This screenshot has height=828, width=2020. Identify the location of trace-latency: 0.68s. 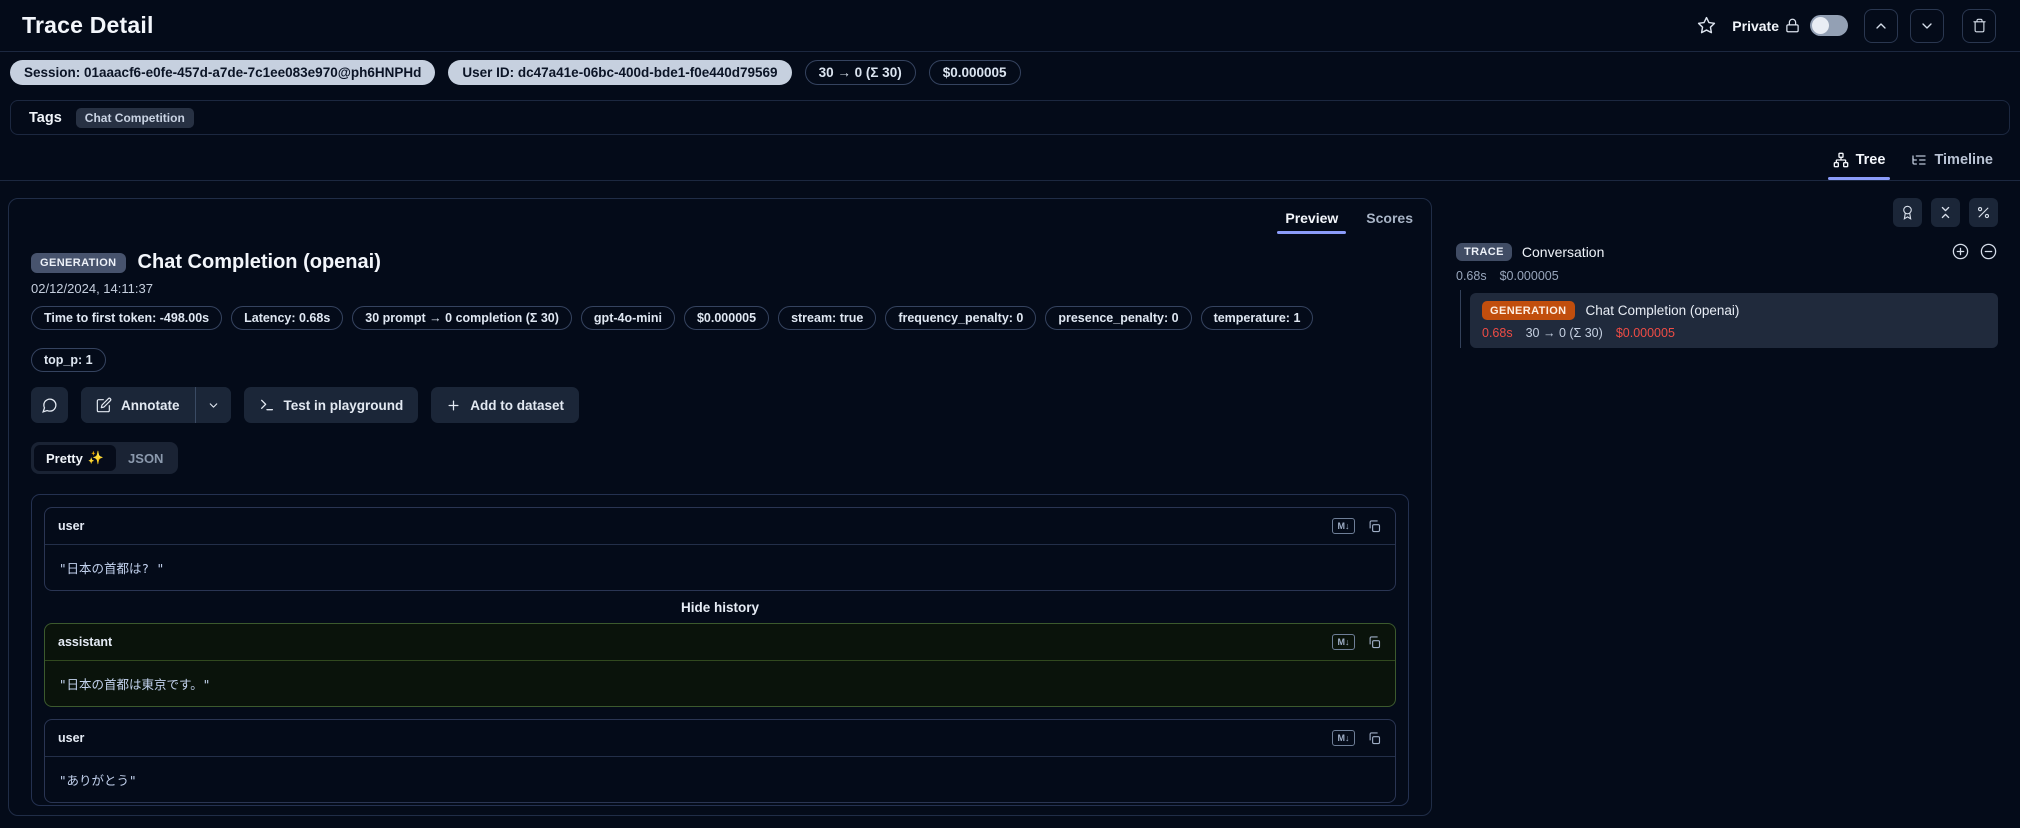
(1471, 276).